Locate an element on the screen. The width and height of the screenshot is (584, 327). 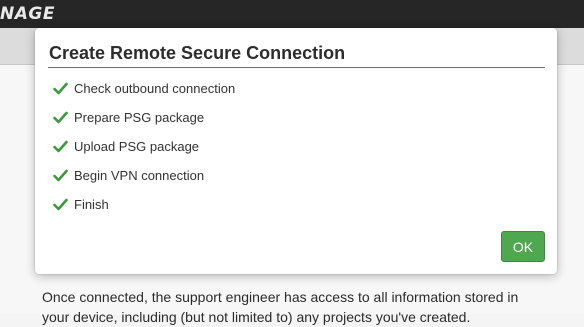
step-check-outbound: Check outbound connection is located at coordinates (144, 88).